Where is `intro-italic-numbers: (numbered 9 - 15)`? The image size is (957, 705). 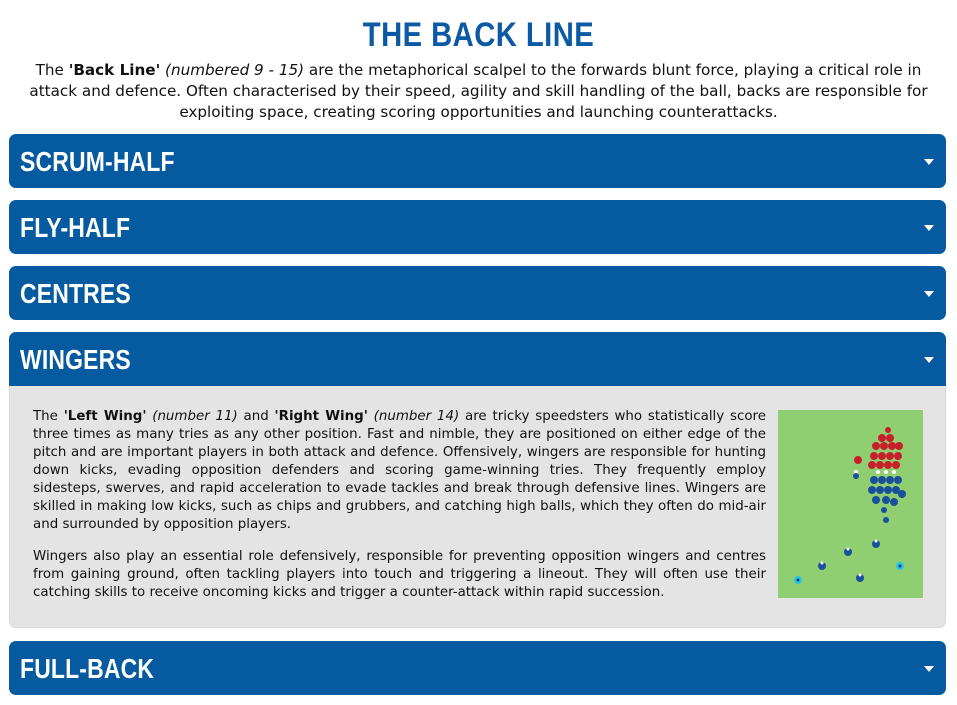 intro-italic-numbers: (numbered 9 - 15) is located at coordinates (235, 70).